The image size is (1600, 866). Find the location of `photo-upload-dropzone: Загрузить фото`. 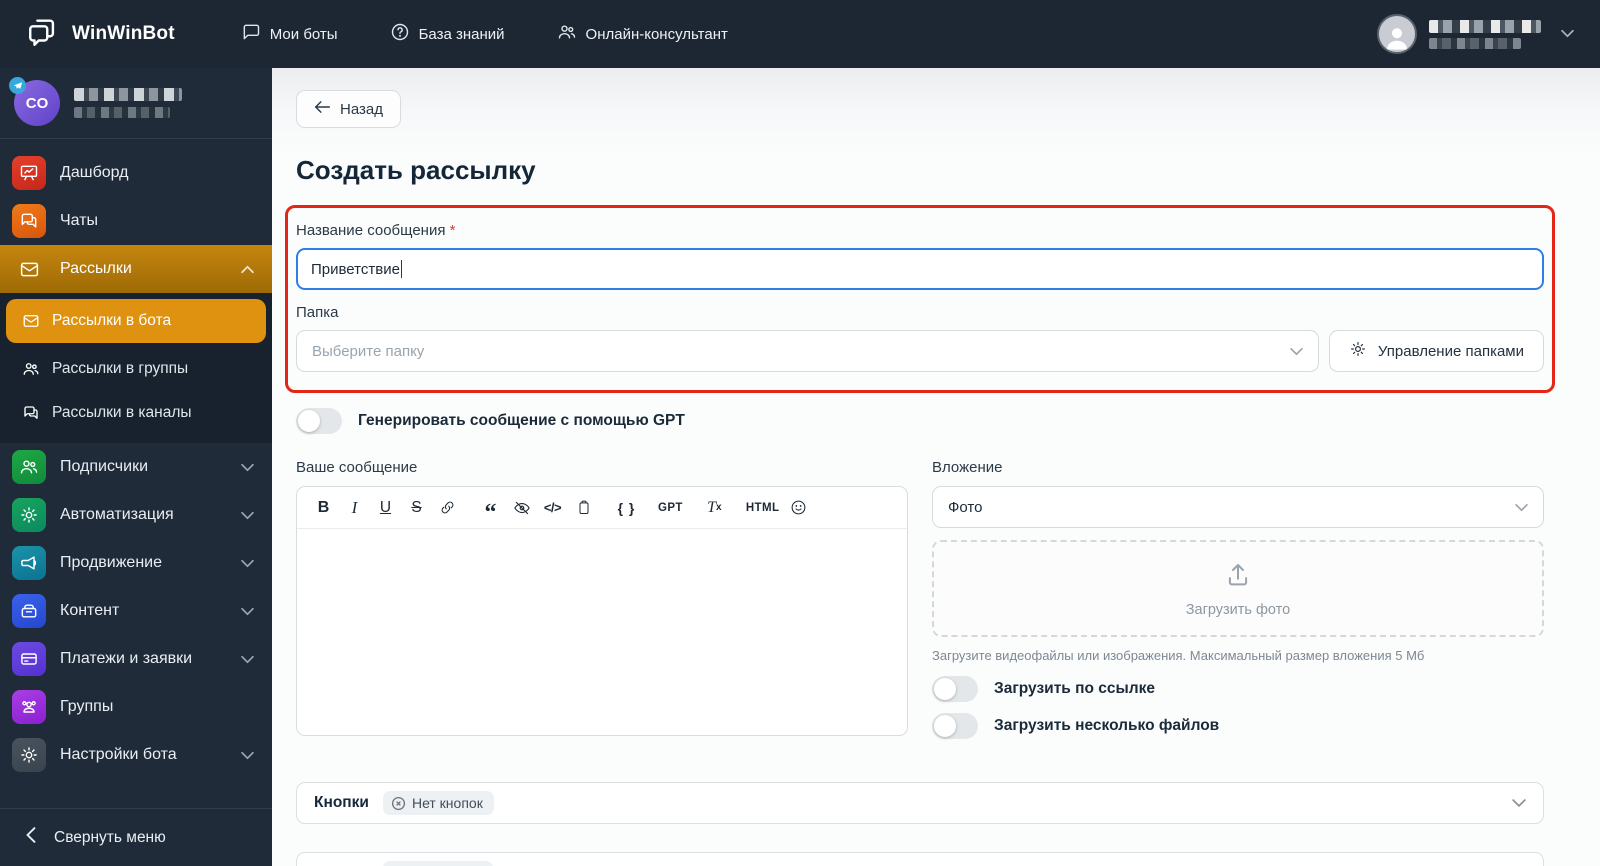

photo-upload-dropzone: Загрузить фото is located at coordinates (1238, 588).